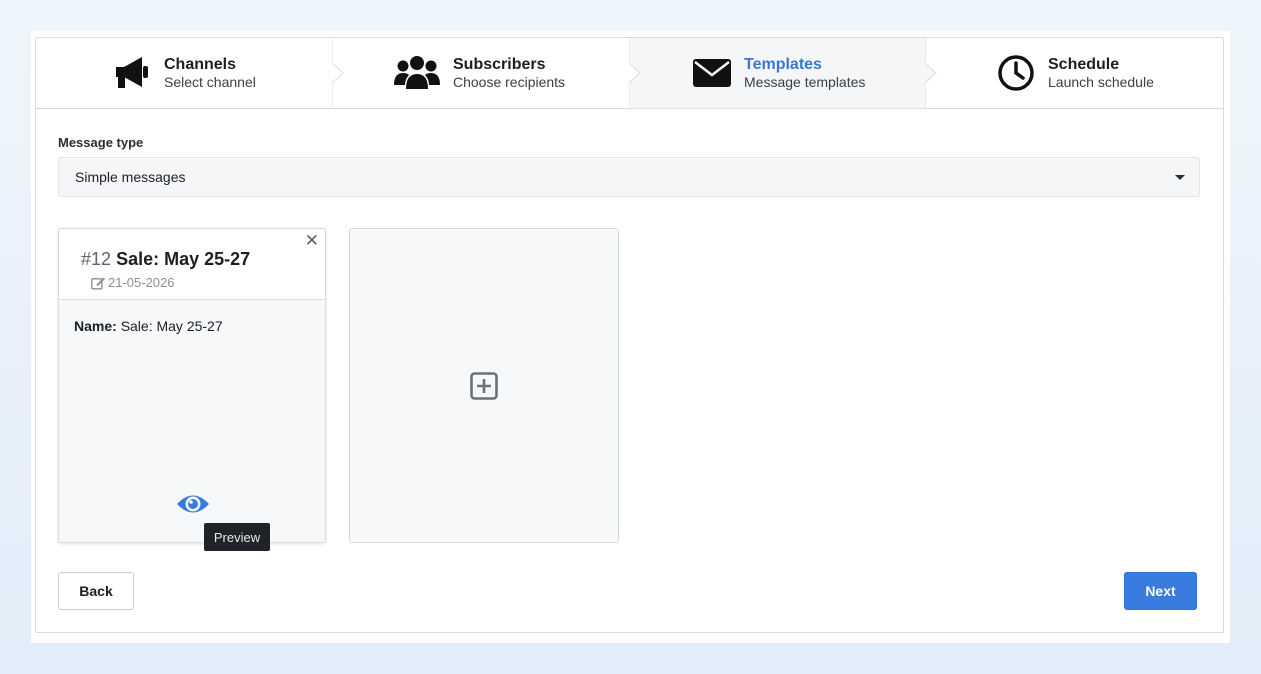  I want to click on step-schedule: Schedule Launch schedule, so click(1074, 73).